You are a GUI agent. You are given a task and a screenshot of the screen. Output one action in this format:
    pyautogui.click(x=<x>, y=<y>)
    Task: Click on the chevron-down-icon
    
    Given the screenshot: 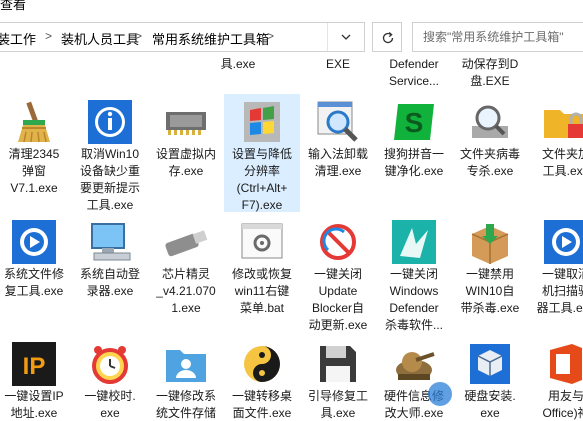 What is the action you would take?
    pyautogui.click(x=346, y=37)
    